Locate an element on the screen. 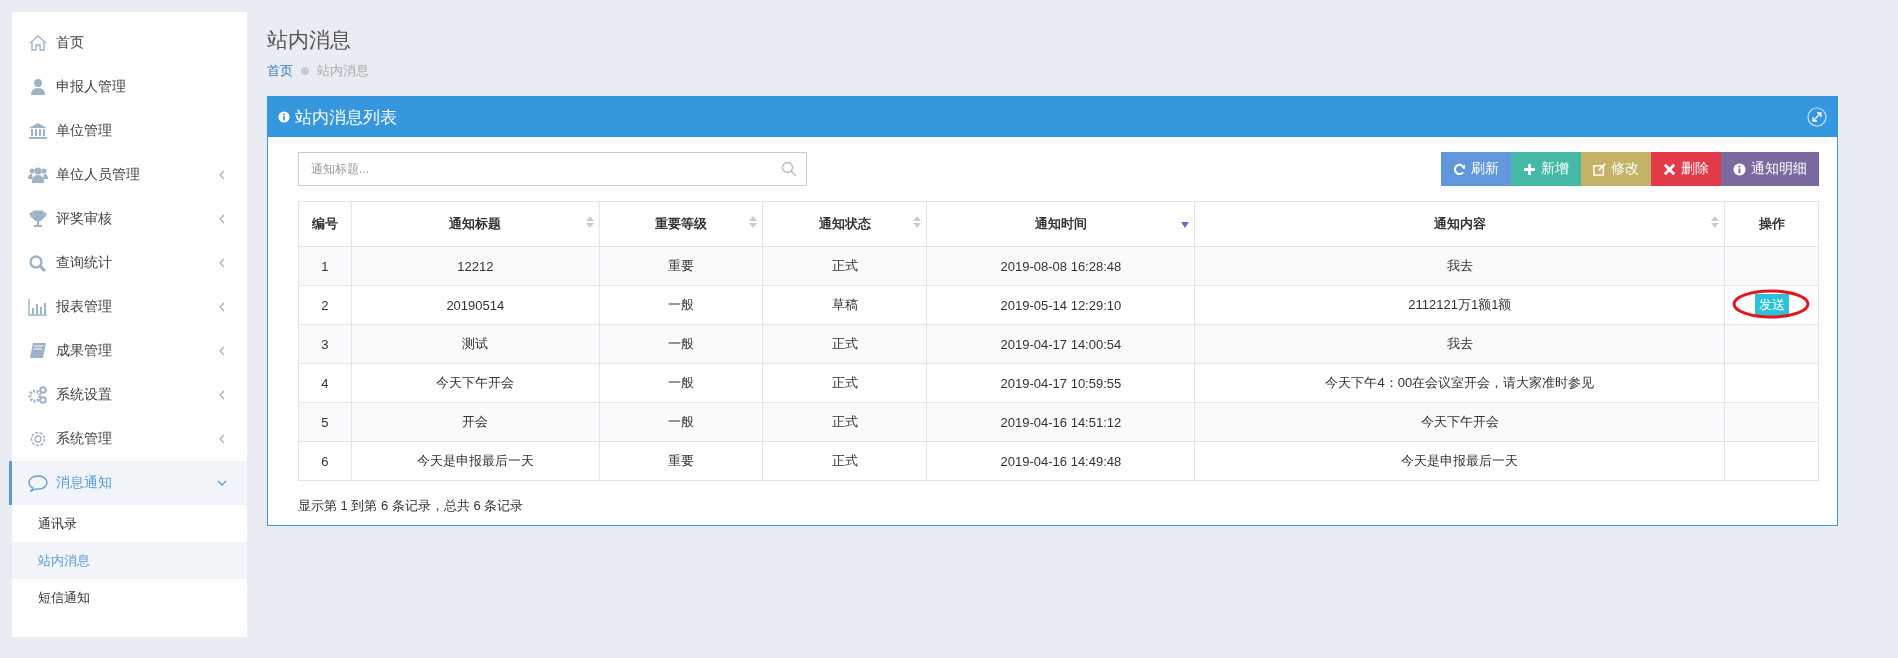  column-header: 编号 is located at coordinates (325, 224).